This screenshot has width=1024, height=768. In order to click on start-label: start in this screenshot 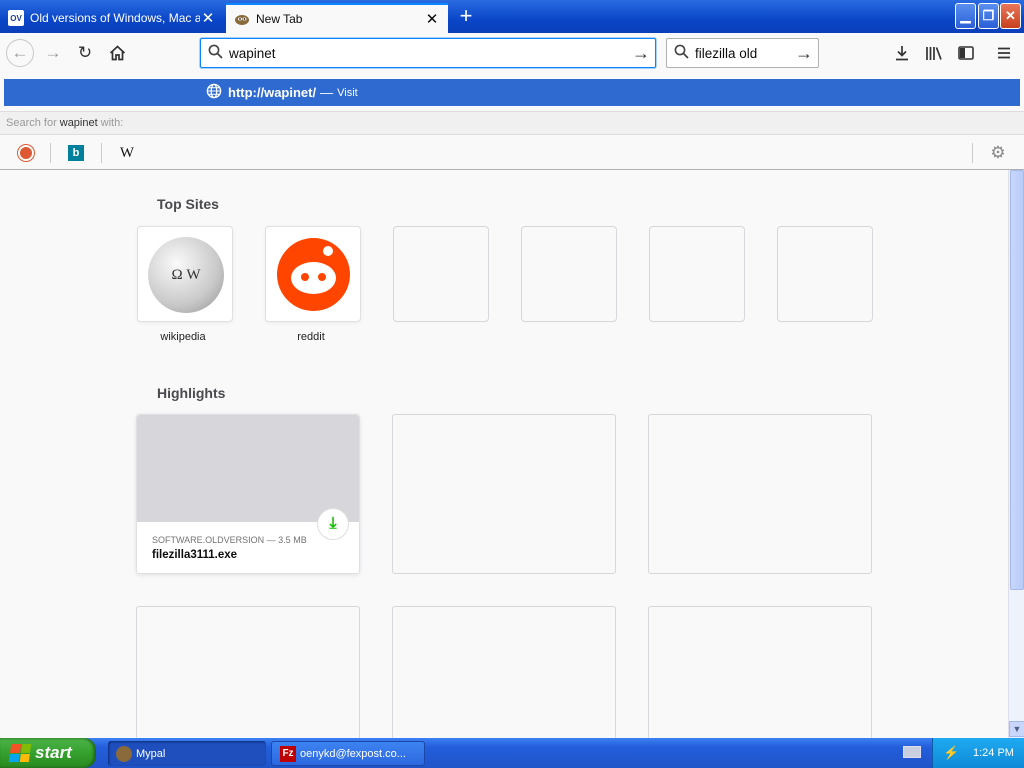, I will do `click(53, 752)`.